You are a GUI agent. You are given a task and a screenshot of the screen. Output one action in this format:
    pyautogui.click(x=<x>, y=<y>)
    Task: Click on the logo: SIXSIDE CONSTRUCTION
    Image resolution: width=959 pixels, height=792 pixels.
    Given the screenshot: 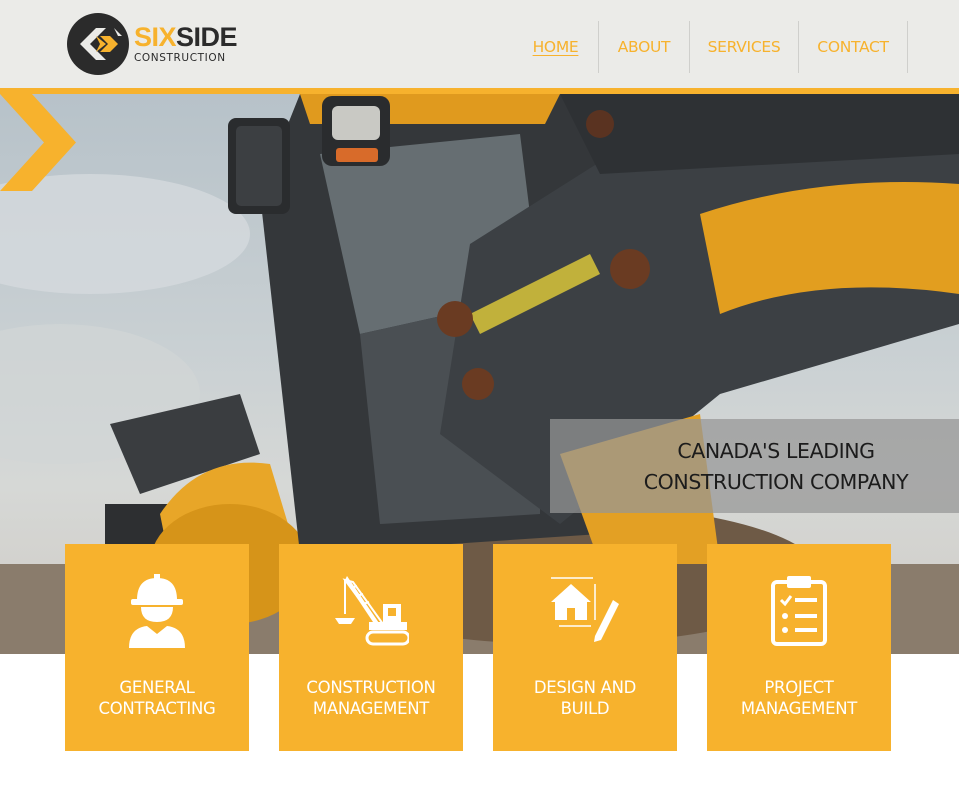 What is the action you would take?
    pyautogui.click(x=156, y=44)
    